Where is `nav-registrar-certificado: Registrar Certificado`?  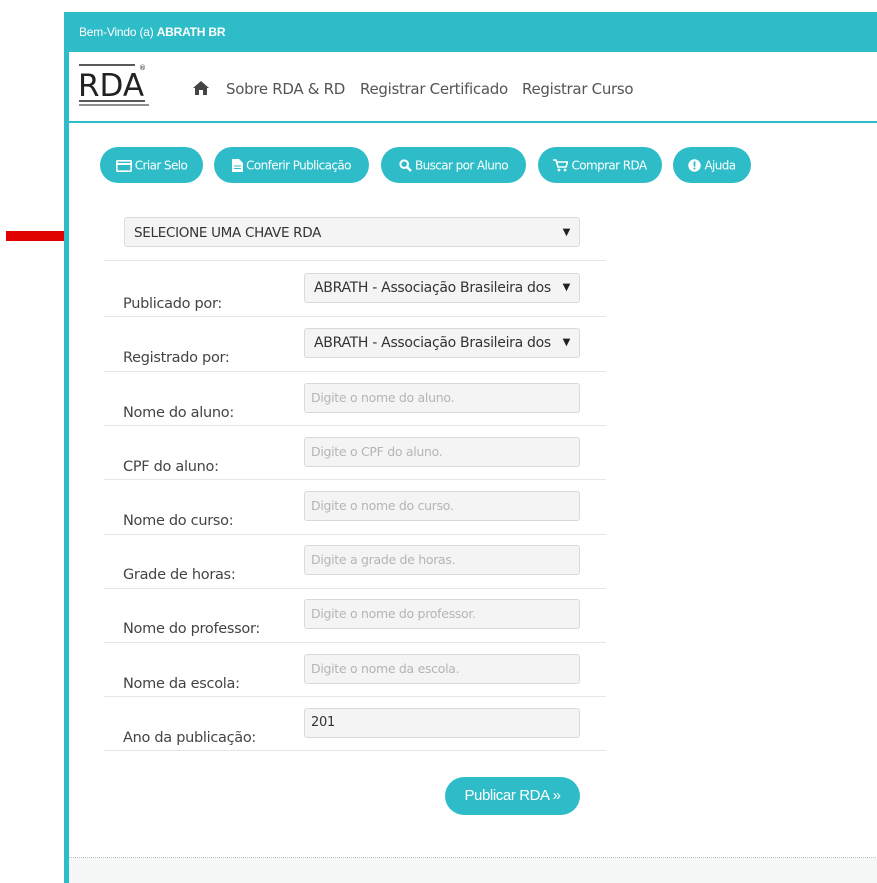
nav-registrar-certificado: Registrar Certificado is located at coordinates (434, 89).